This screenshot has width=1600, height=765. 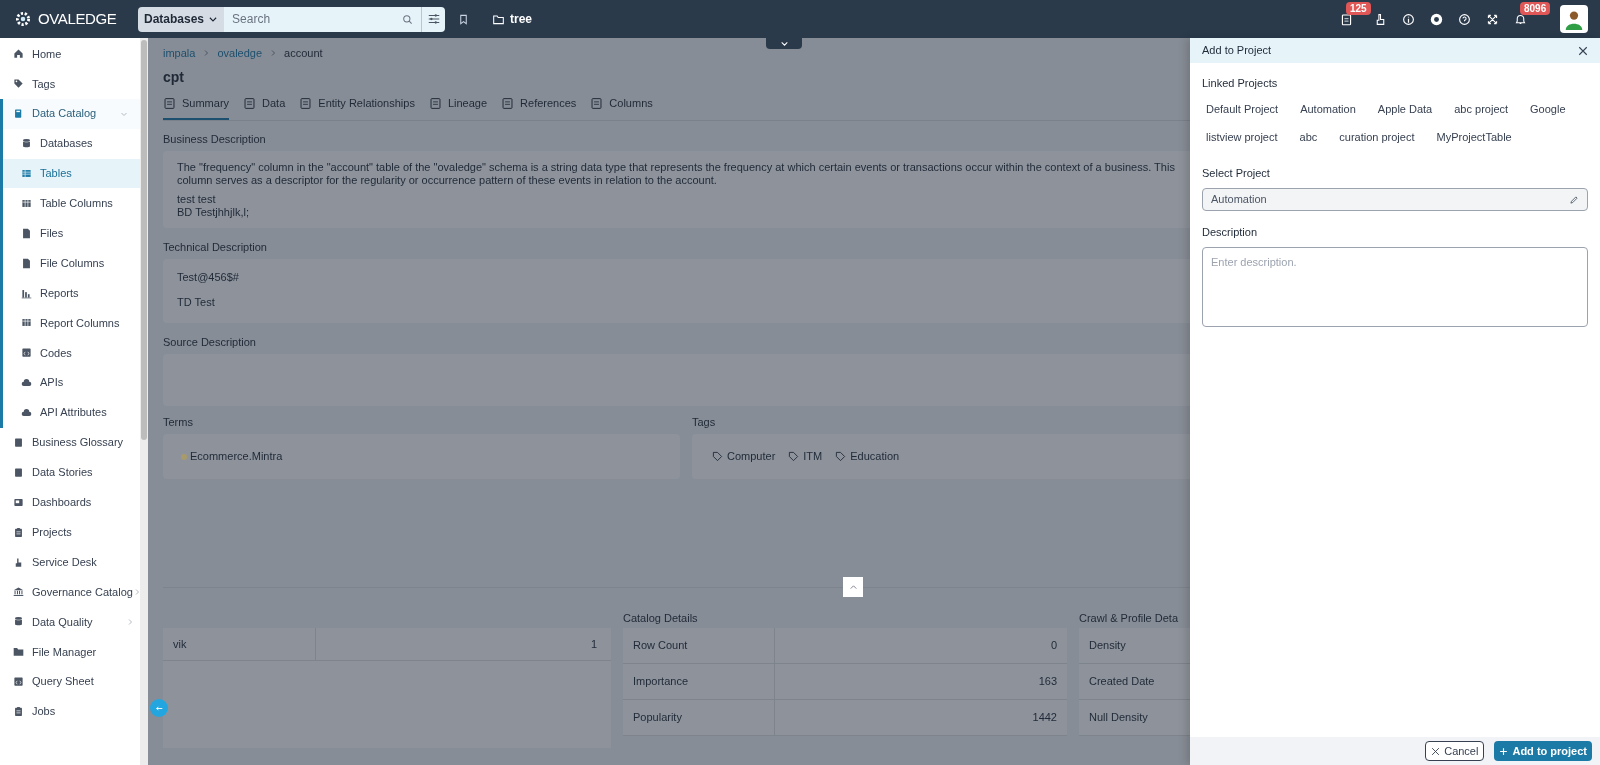 I want to click on dashboard-icon, so click(x=18, y=502).